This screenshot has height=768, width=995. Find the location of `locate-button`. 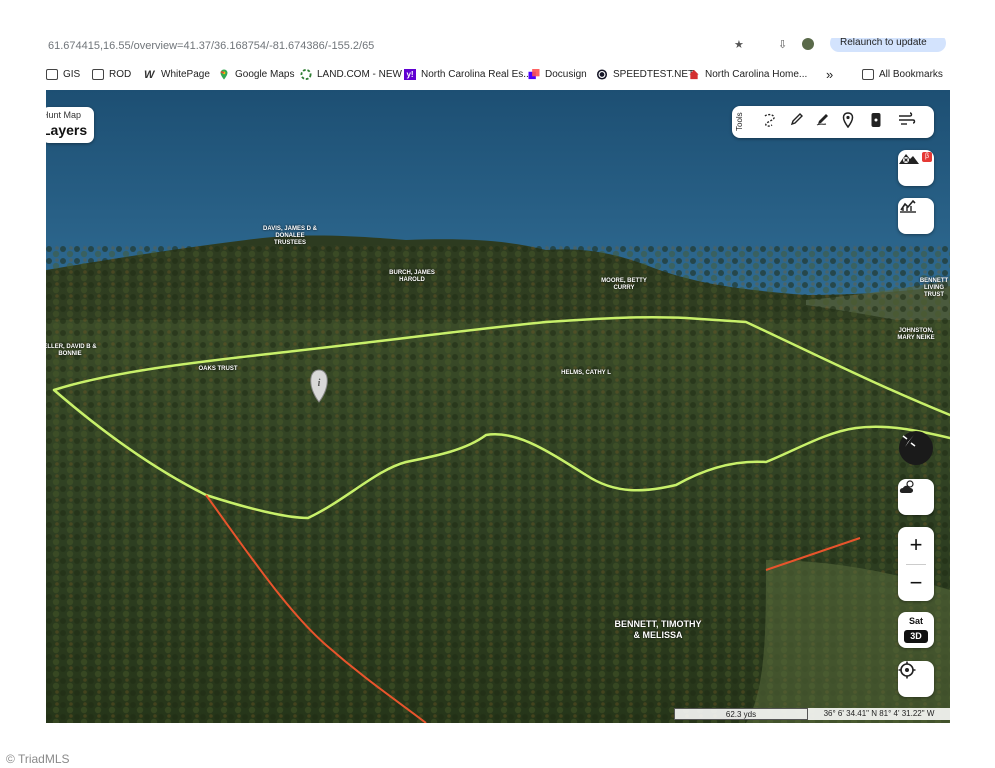

locate-button is located at coordinates (916, 679).